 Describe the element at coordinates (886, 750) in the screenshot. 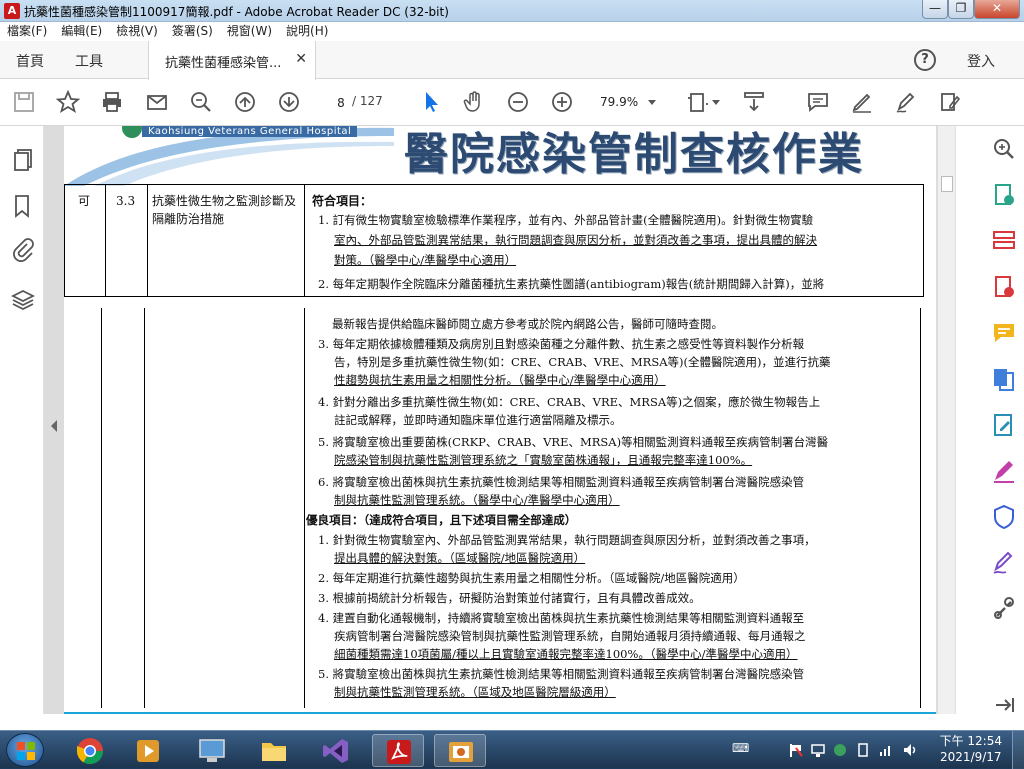

I see `wifi-signal-icon` at that location.